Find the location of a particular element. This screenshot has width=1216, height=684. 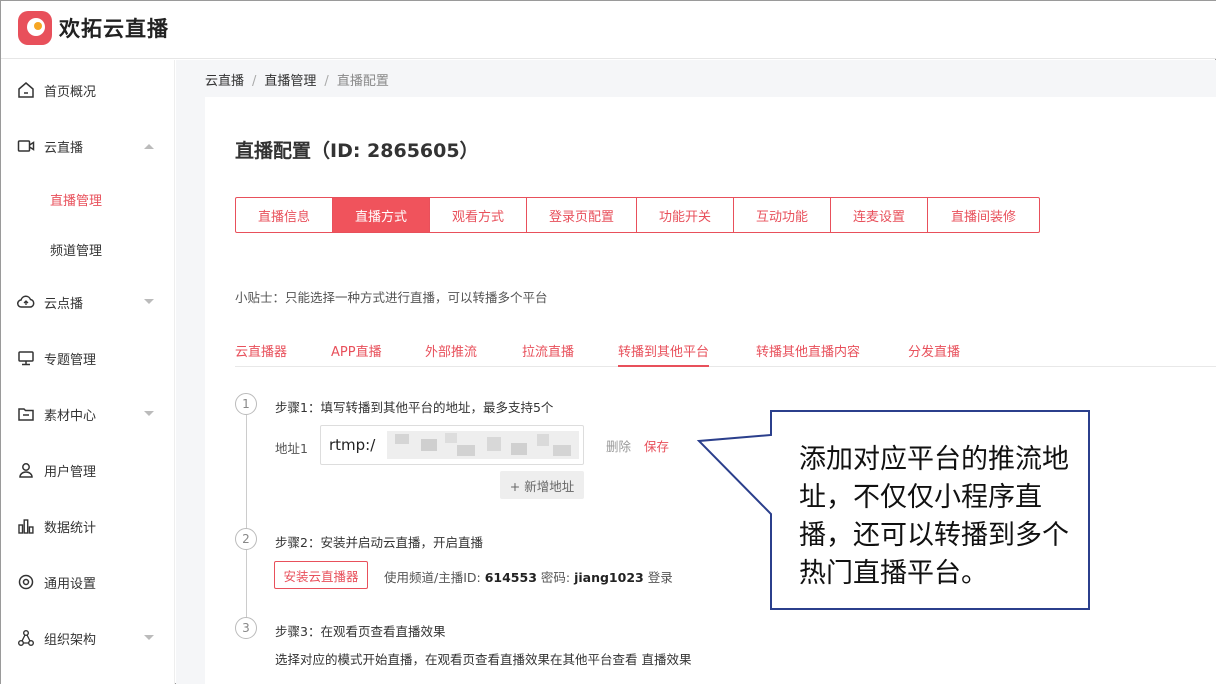

sidebar-sub-live-manage: 直播管理 is located at coordinates (76, 199).